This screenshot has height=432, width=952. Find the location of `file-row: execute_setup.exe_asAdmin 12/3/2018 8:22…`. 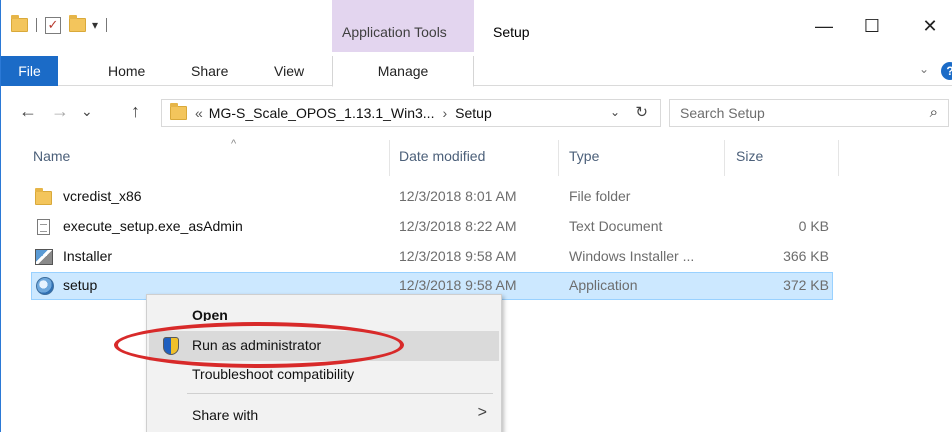

file-row: execute_setup.exe_asAdmin 12/3/2018 8:22… is located at coordinates (432, 227).